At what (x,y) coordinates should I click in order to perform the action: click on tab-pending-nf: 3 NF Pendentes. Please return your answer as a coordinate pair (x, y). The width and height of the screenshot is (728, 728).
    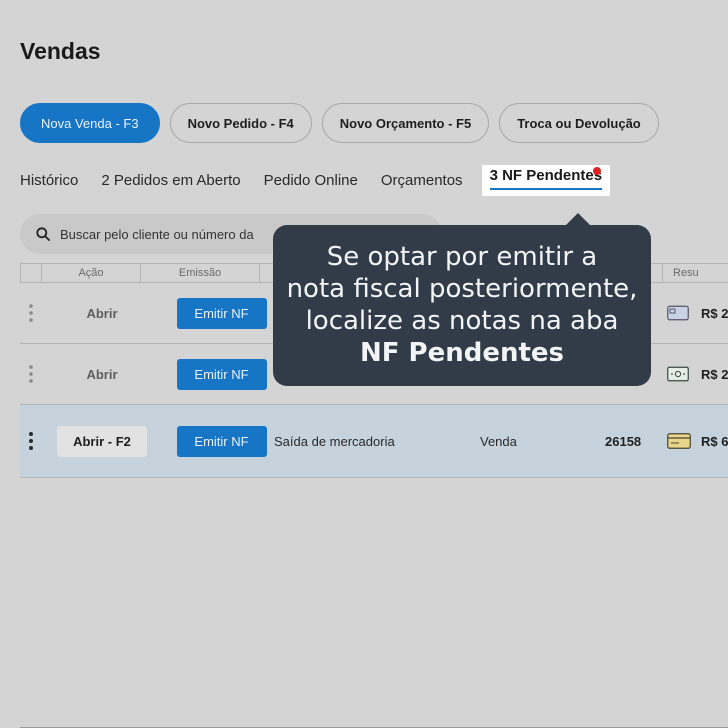
    Looking at the image, I should click on (546, 180).